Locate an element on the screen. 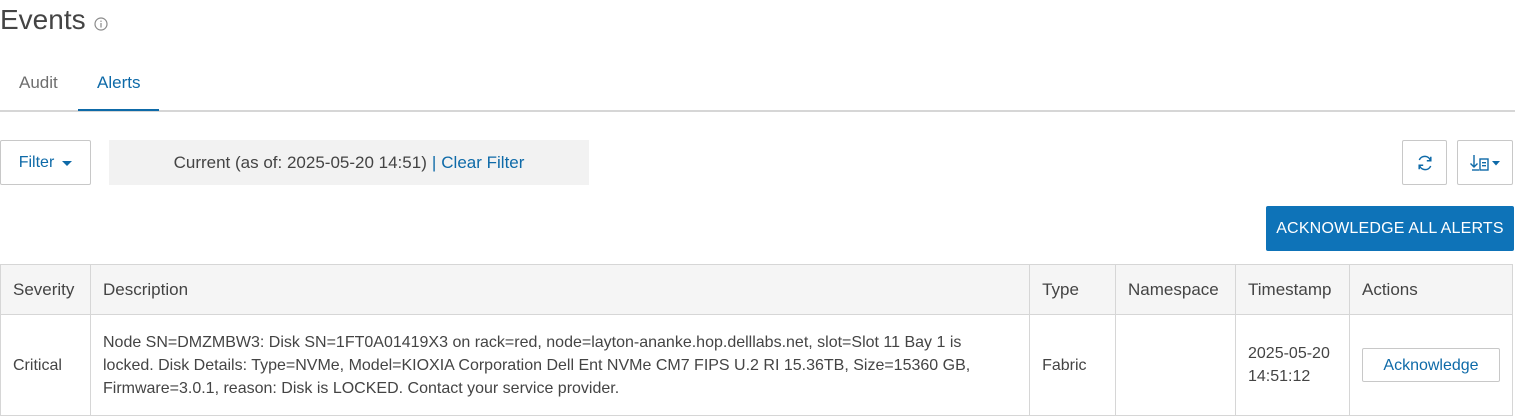 The height and width of the screenshot is (417, 1515). column-header-timestamp: Timestamp is located at coordinates (1292, 289).